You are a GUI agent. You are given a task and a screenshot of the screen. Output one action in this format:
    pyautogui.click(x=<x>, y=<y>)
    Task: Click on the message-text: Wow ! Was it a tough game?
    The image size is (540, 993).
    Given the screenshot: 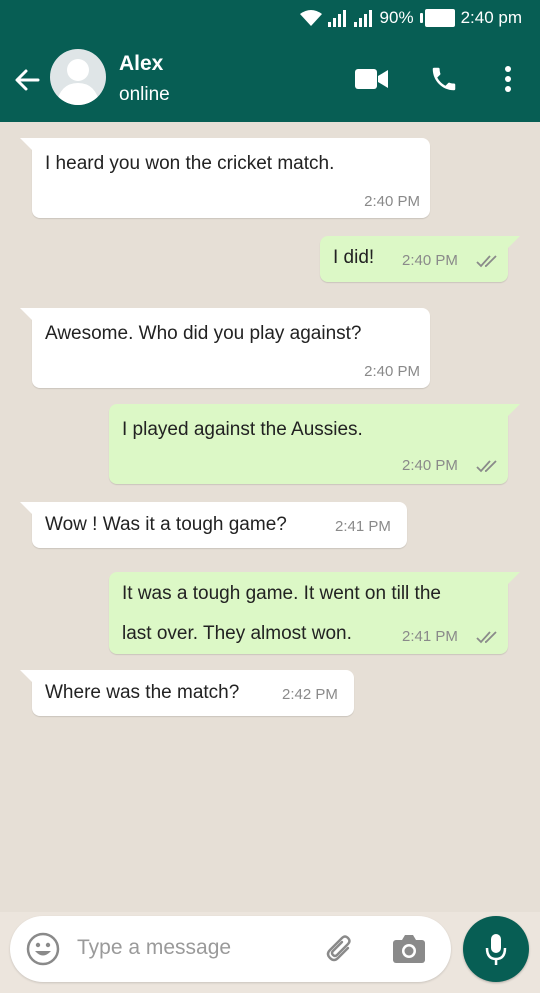 What is the action you would take?
    pyautogui.click(x=166, y=524)
    